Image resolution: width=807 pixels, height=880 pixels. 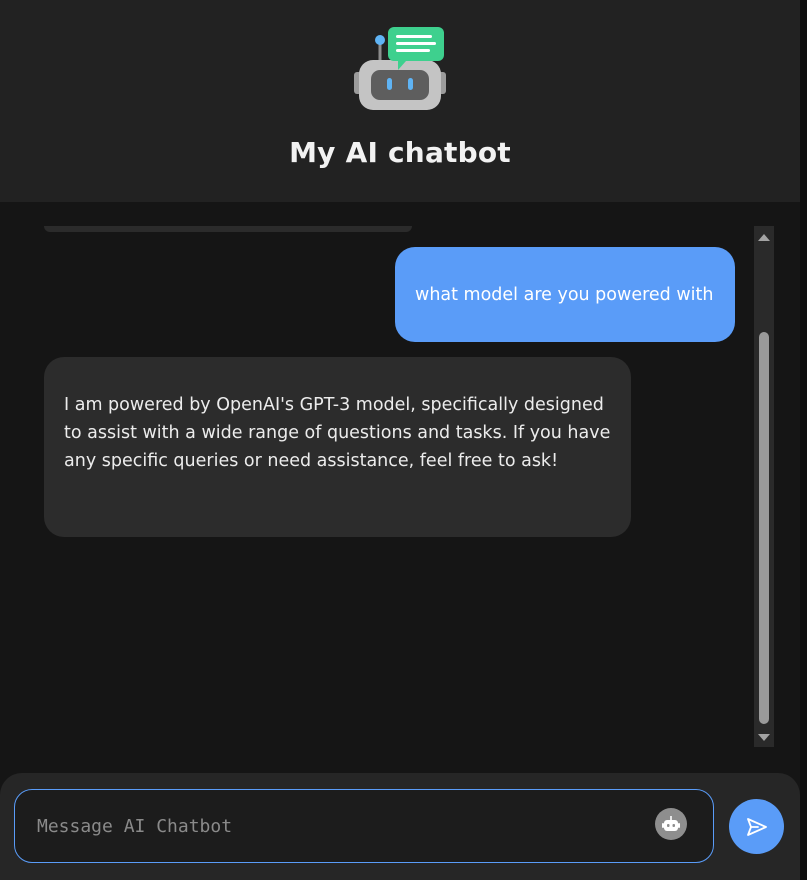 I want to click on message-input-wrapper, so click(x=364, y=826).